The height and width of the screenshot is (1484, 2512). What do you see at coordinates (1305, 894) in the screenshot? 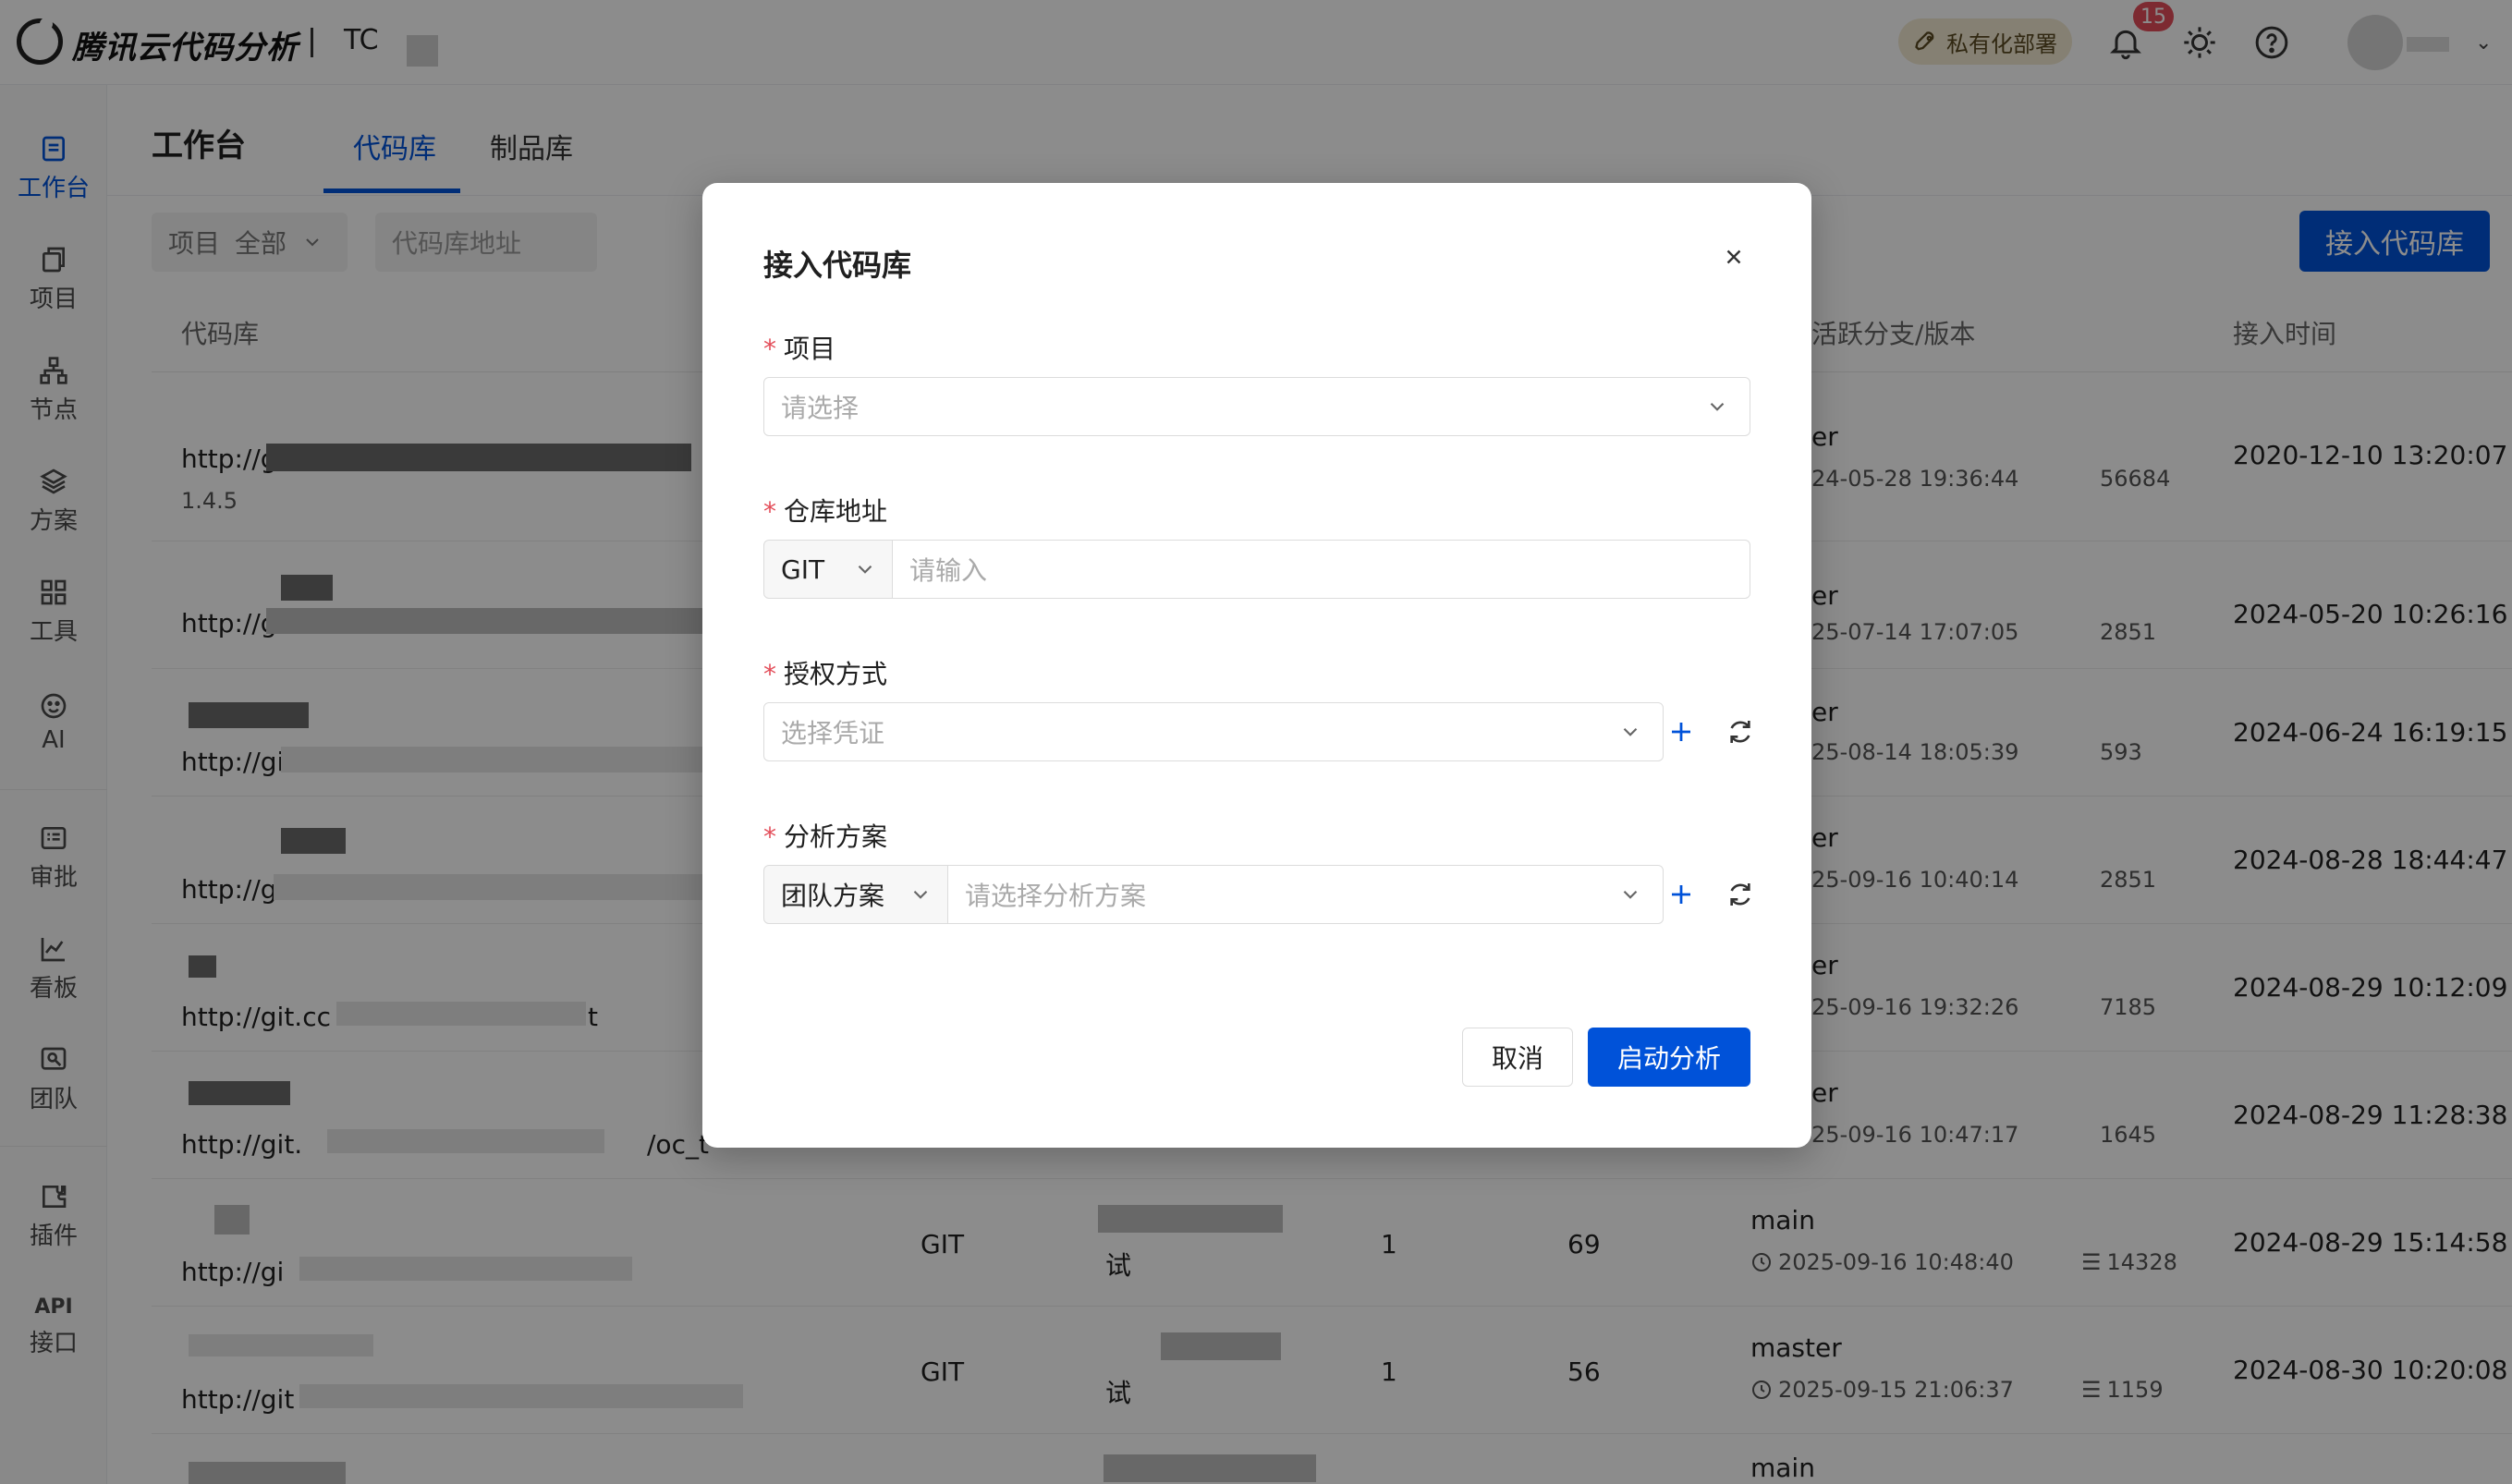
I see `scheme-select: 请选择分析方案` at bounding box center [1305, 894].